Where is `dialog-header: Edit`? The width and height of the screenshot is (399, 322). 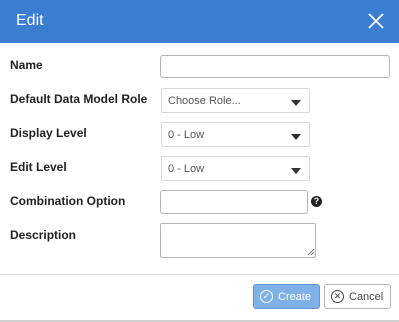
dialog-header: Edit is located at coordinates (199, 21).